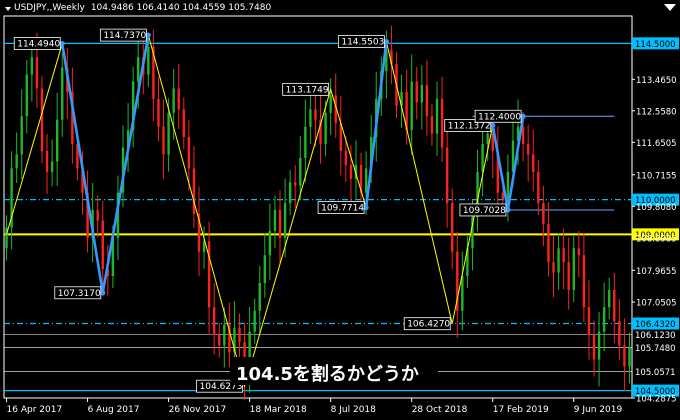 The width and height of the screenshot is (680, 420). Describe the element at coordinates (114, 410) in the screenshot. I see `x-tick-label: 6 Aug 2017` at that location.